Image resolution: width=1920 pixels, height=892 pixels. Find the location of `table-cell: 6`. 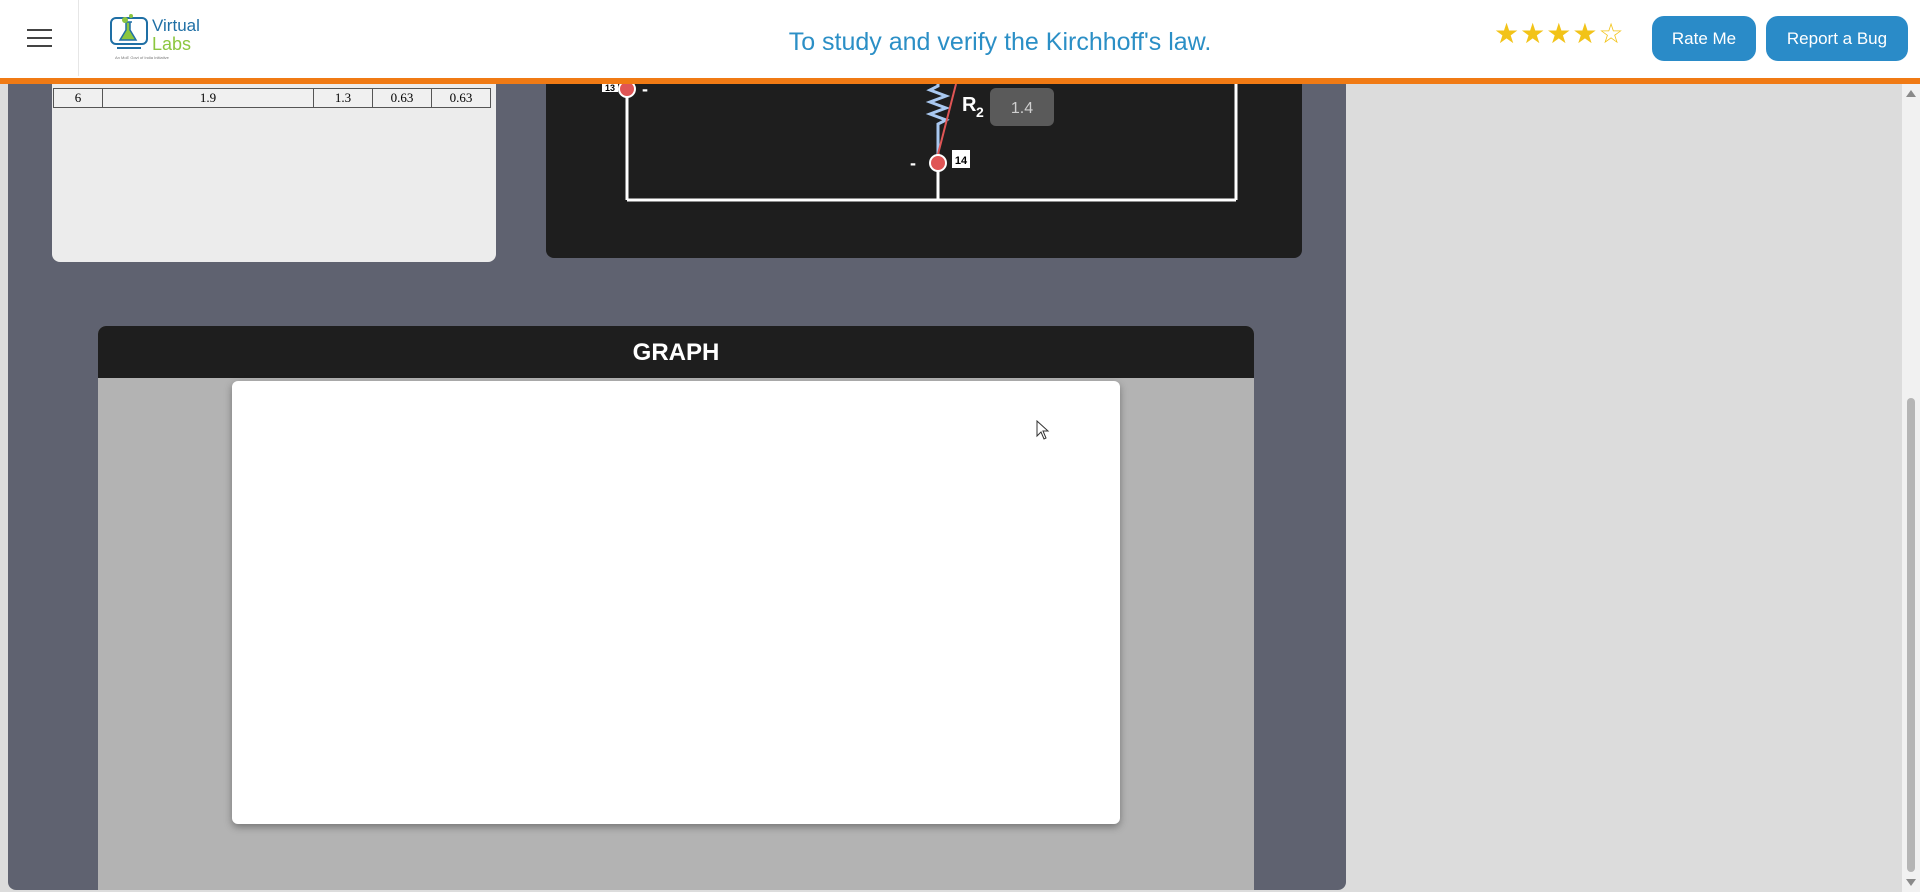

table-cell: 6 is located at coordinates (78, 98).